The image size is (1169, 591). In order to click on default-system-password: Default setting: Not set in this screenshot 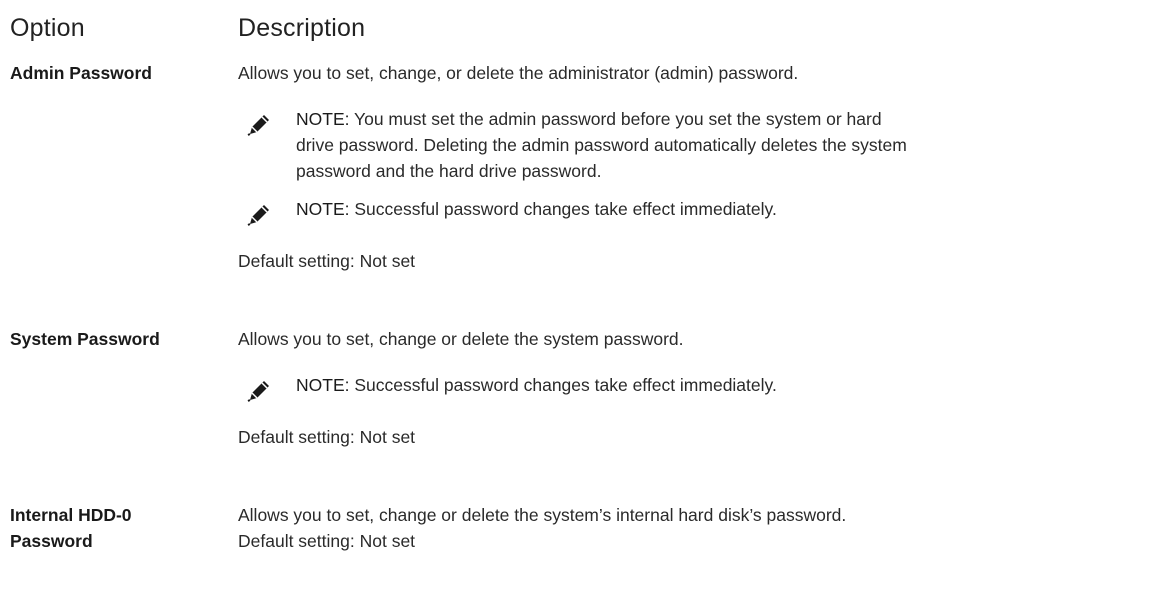, I will do `click(327, 437)`.